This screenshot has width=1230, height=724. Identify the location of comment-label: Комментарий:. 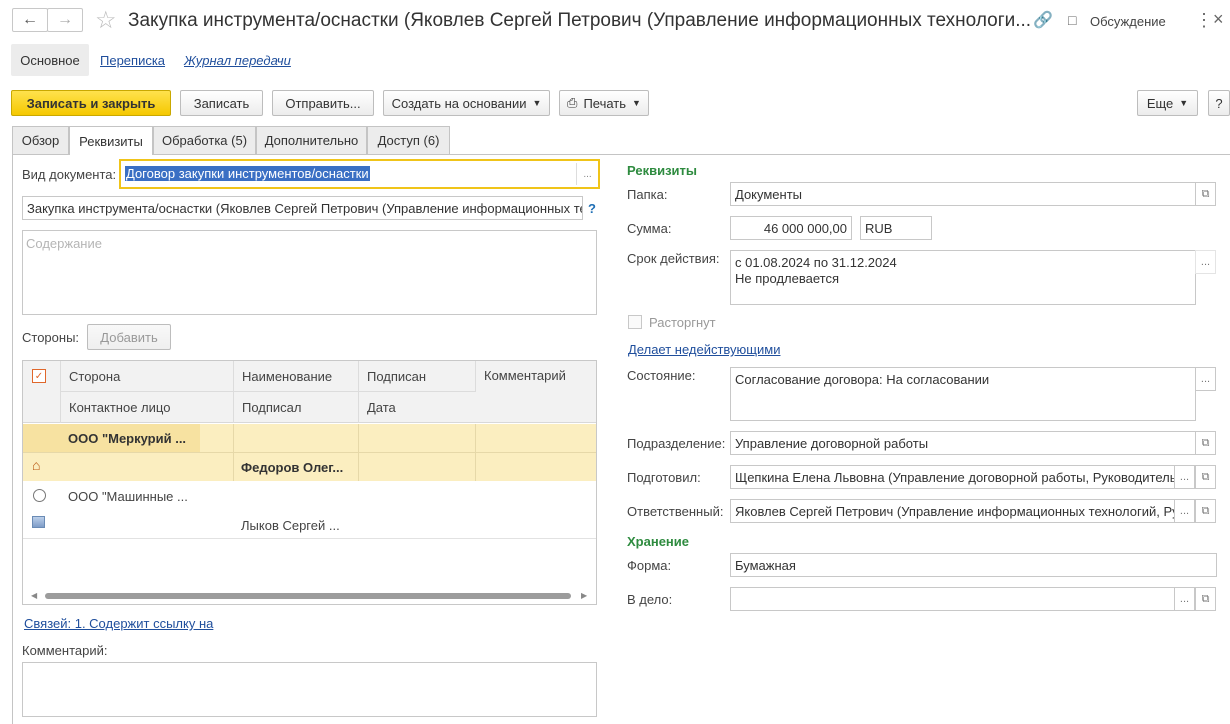
(65, 650).